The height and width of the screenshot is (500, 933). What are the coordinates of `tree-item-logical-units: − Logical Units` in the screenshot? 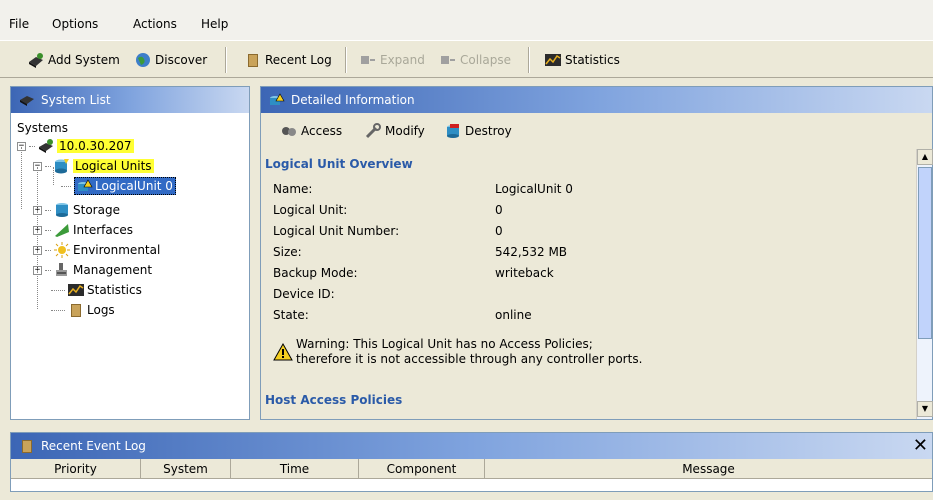 It's located at (93, 166).